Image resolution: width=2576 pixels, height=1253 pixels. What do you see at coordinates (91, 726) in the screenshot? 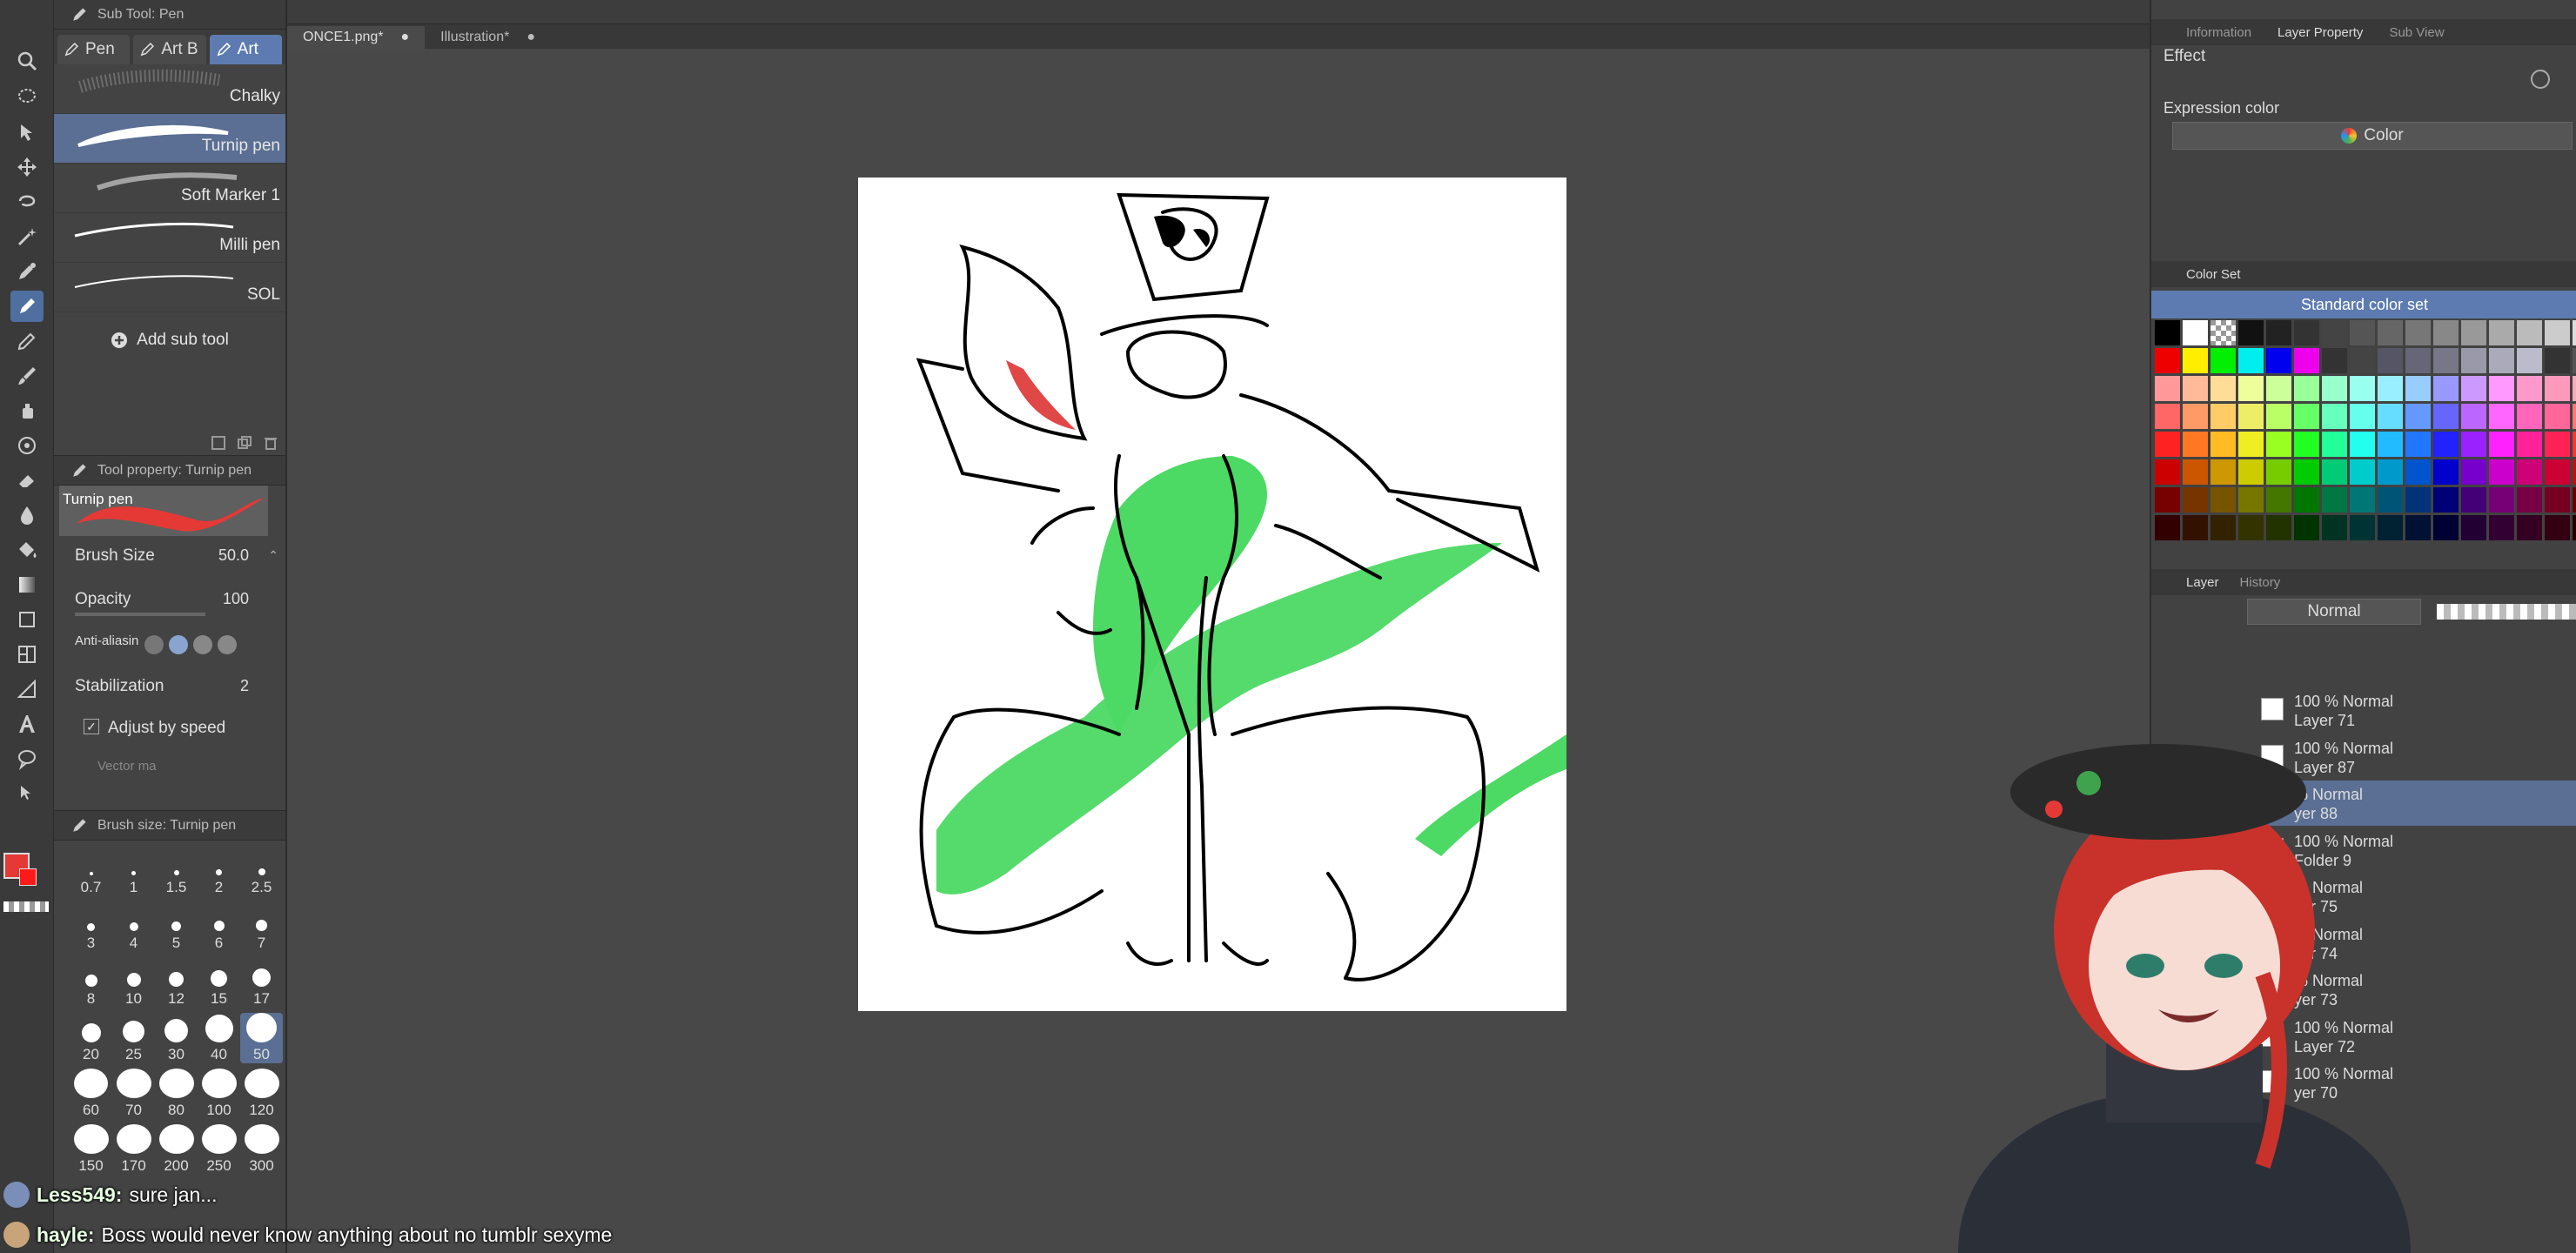
I see `adjust-checkbox: ✓` at bounding box center [91, 726].